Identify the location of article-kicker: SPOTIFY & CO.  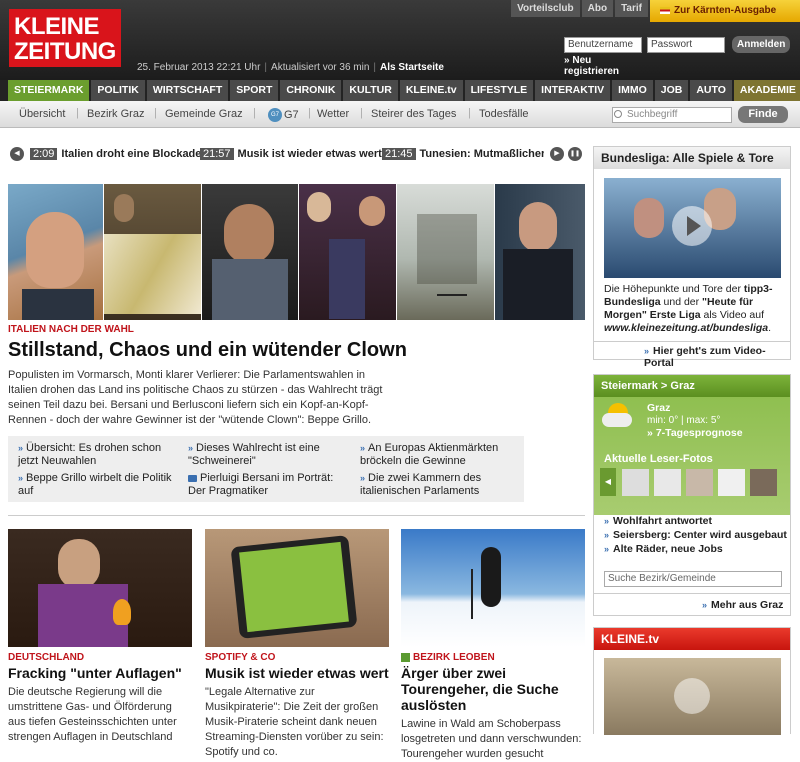
(240, 657).